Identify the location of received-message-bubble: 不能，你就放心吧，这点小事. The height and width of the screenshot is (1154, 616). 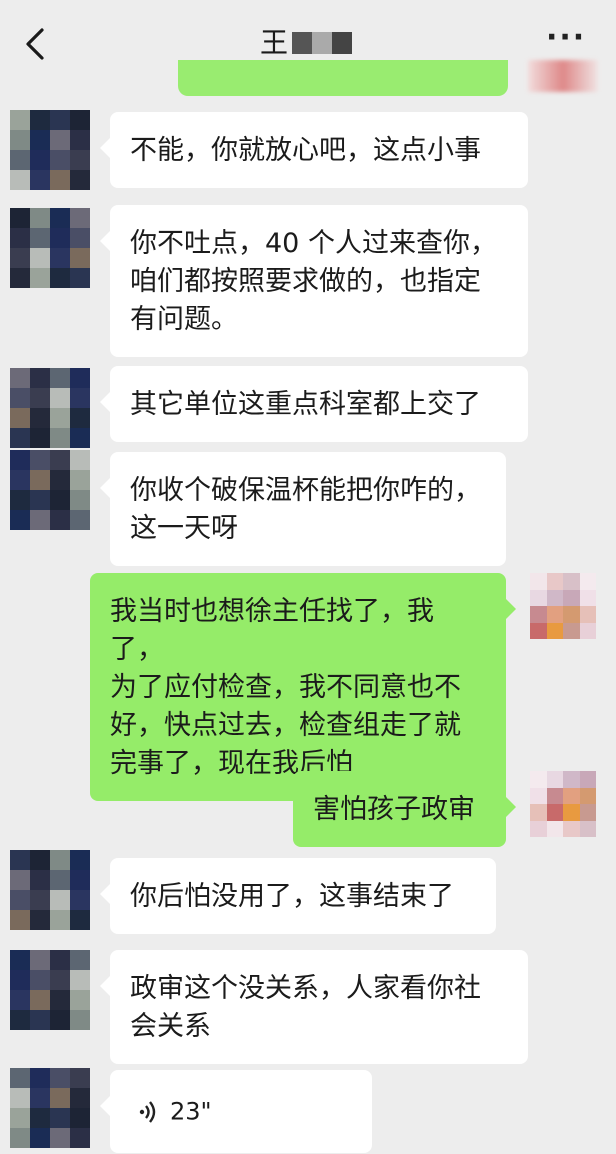
(314, 150).